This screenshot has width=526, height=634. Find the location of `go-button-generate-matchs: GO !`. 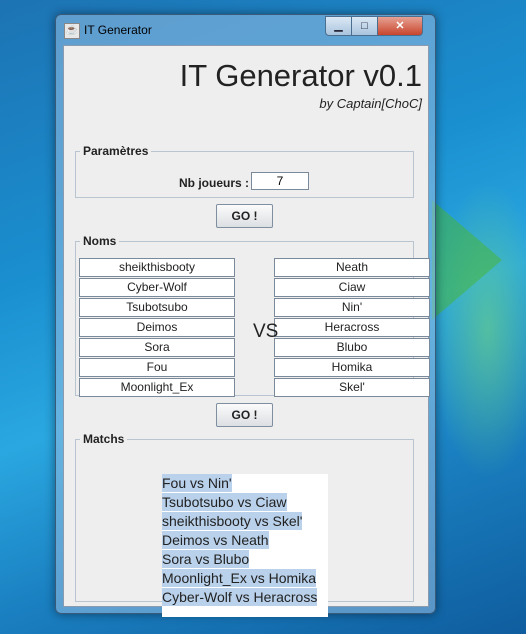

go-button-generate-matchs: GO ! is located at coordinates (244, 415).